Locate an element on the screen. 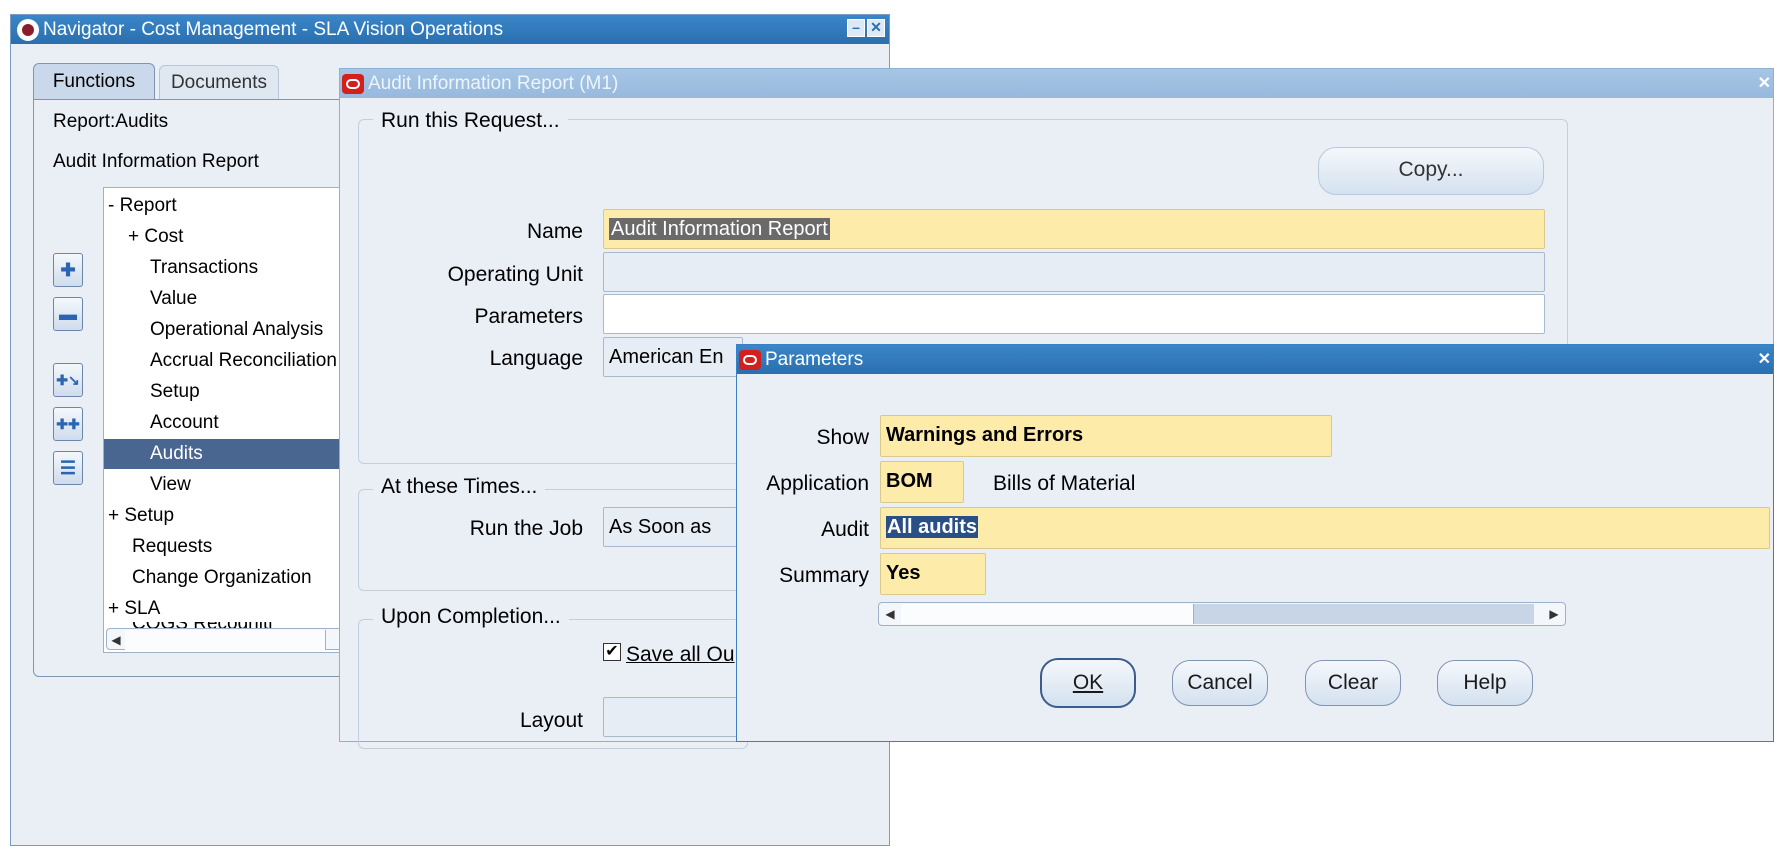  expand-branch-icon: ✚↘ is located at coordinates (68, 380).